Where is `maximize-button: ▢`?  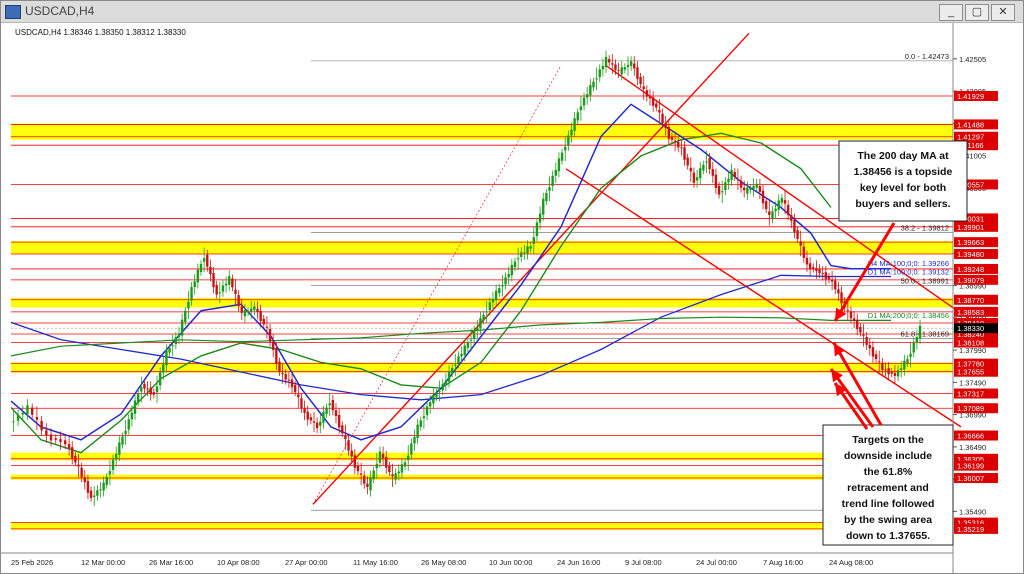 maximize-button: ▢ is located at coordinates (977, 12).